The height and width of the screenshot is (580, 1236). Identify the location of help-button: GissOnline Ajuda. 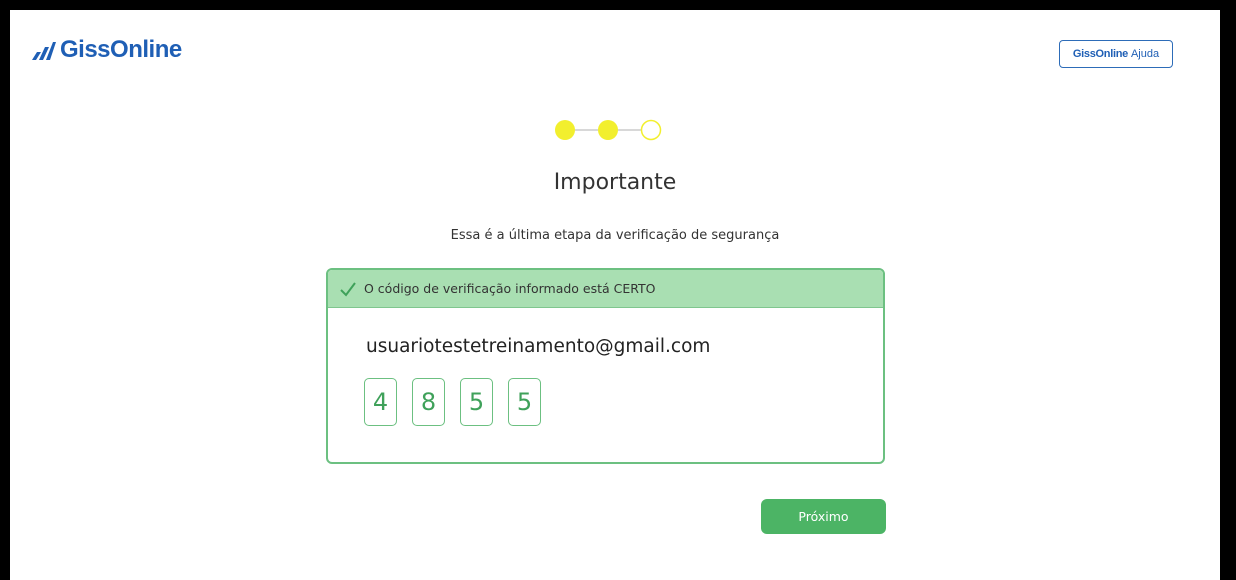
(1116, 54).